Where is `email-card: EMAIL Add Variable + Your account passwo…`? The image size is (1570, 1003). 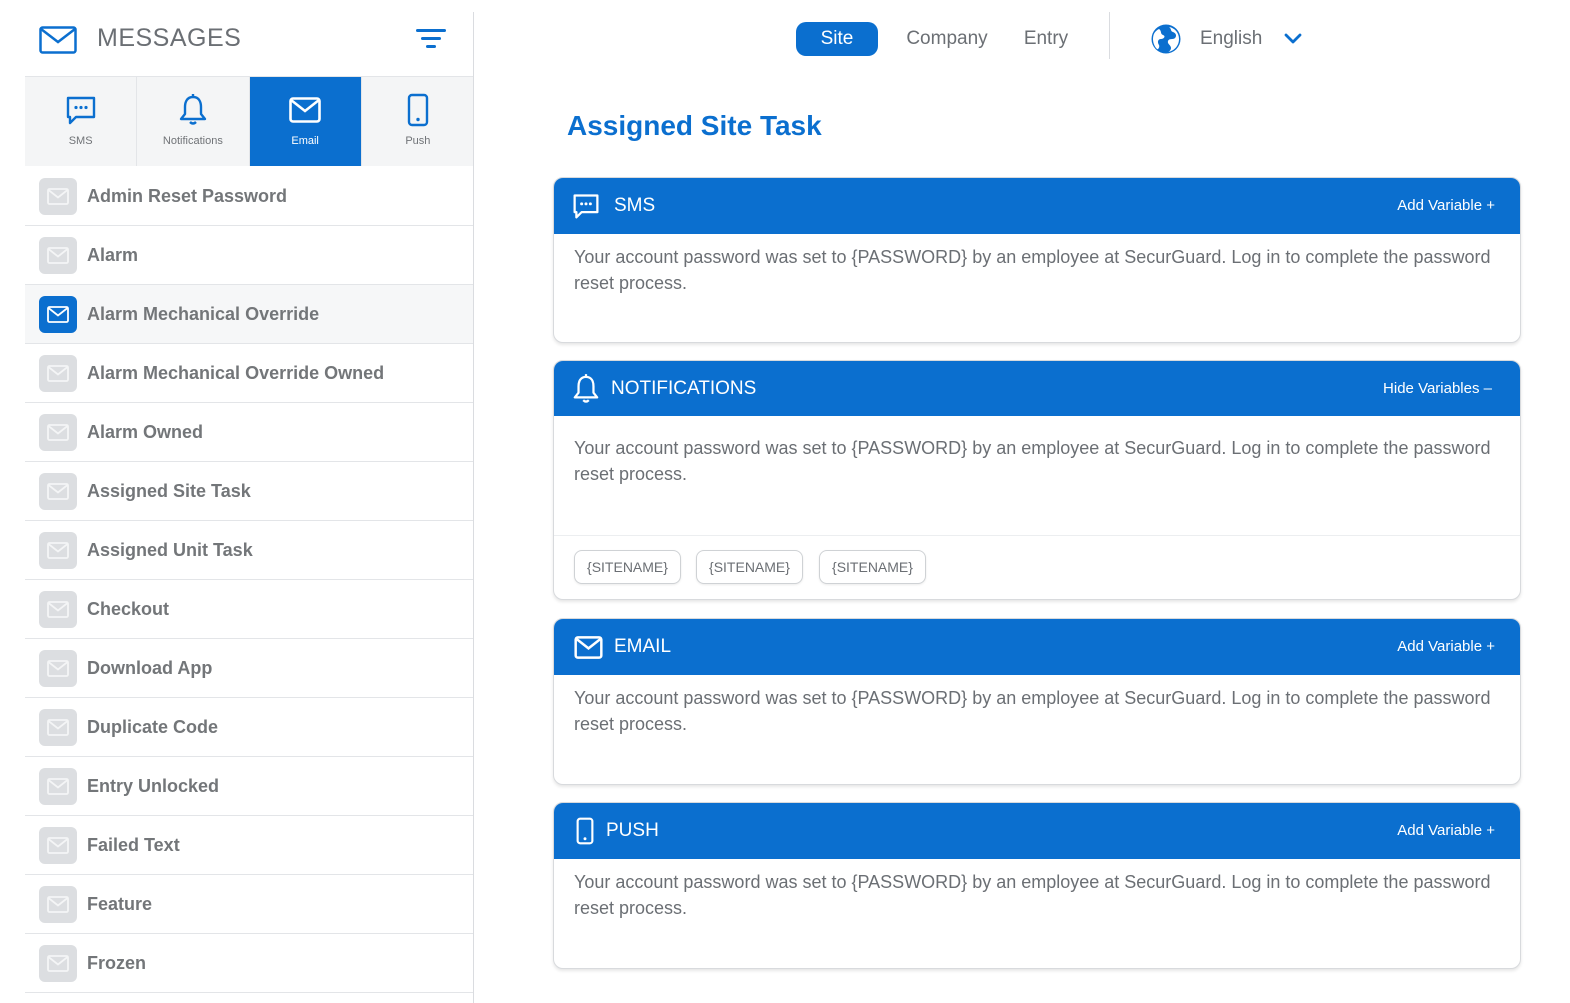 email-card: EMAIL Add Variable + Your account passwo… is located at coordinates (1037, 701).